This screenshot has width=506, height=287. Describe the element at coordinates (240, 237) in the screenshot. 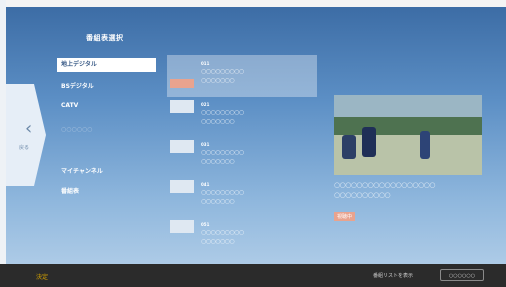

I see `channel-row: 051 ○○○○○○○○○ ○○○○○○○` at that location.